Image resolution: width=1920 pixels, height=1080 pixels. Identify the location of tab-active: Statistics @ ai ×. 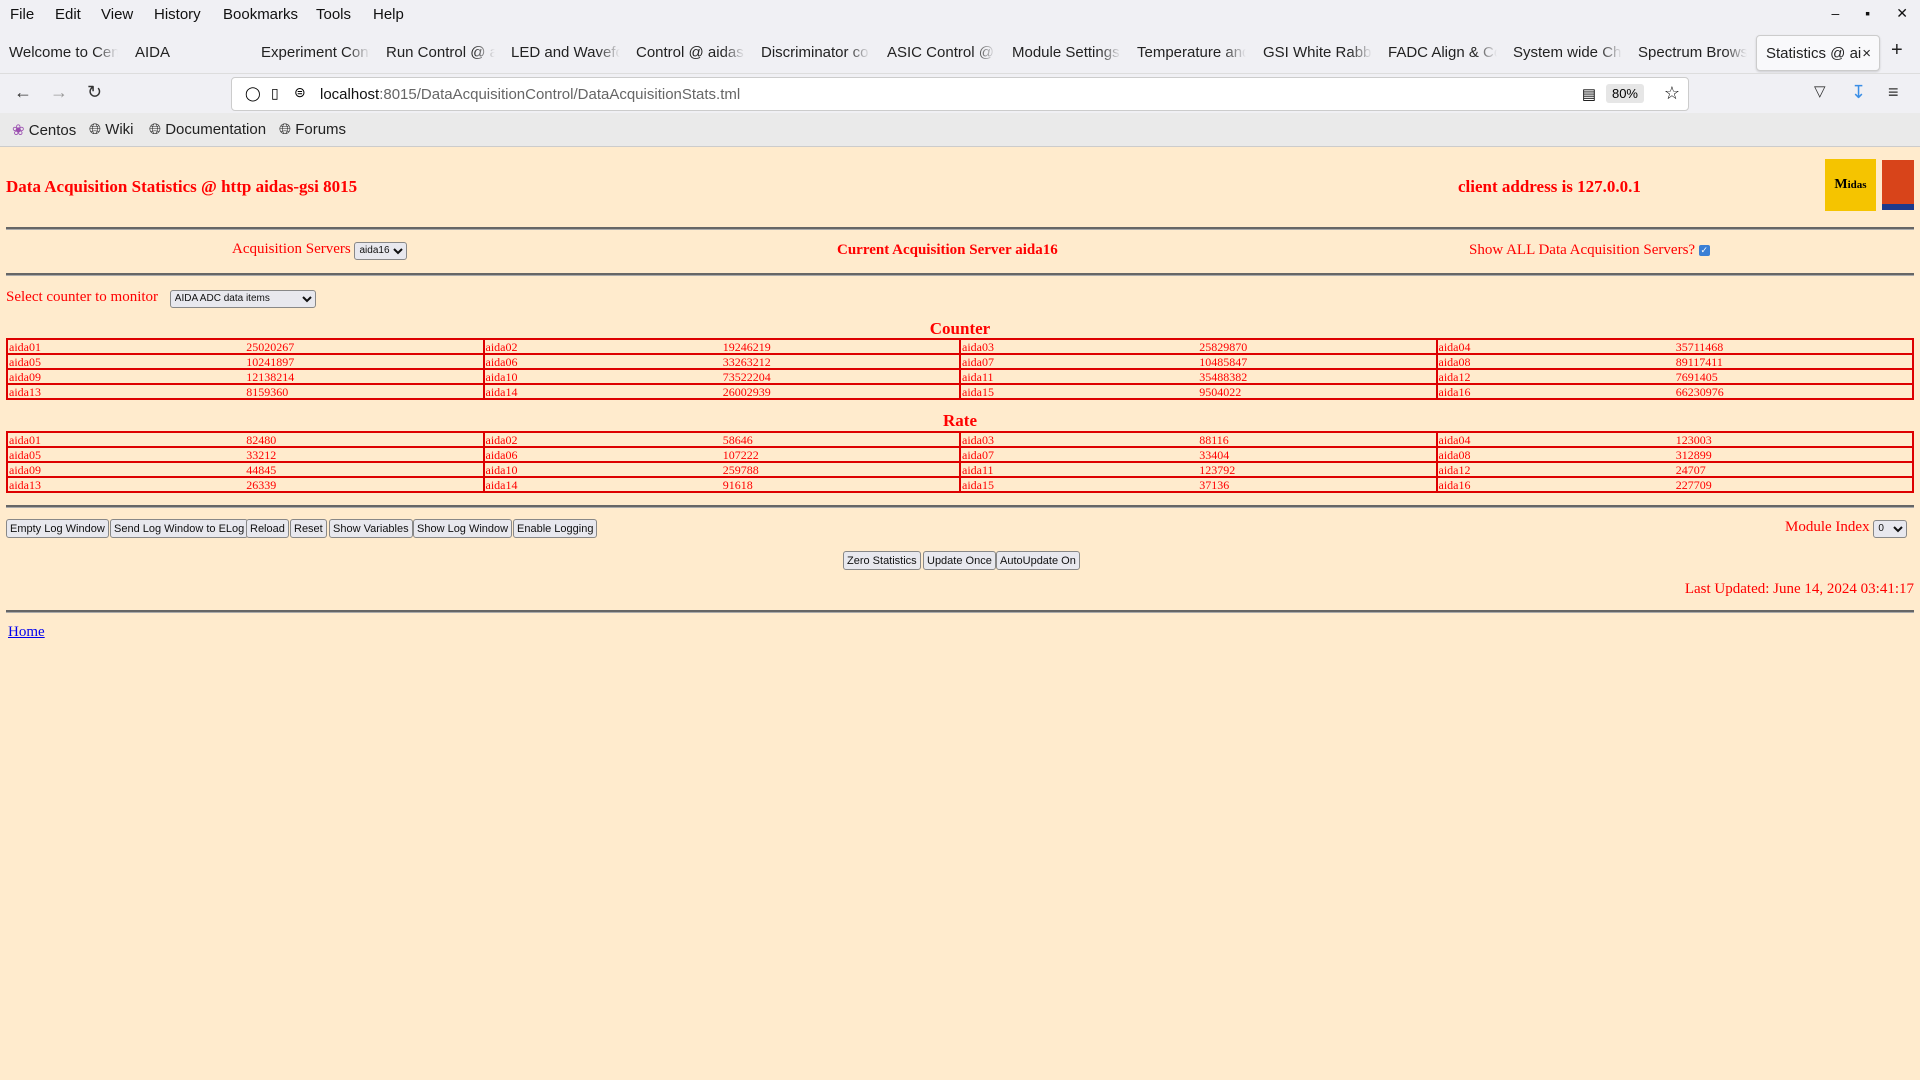
(1818, 53).